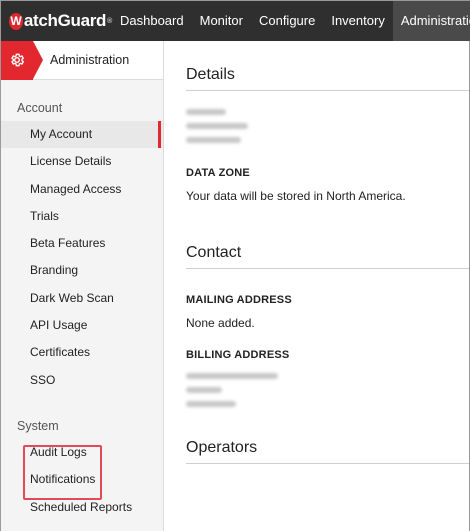 This screenshot has height=531, width=470. What do you see at coordinates (40, 108) in the screenshot?
I see `section-label-account: Account` at bounding box center [40, 108].